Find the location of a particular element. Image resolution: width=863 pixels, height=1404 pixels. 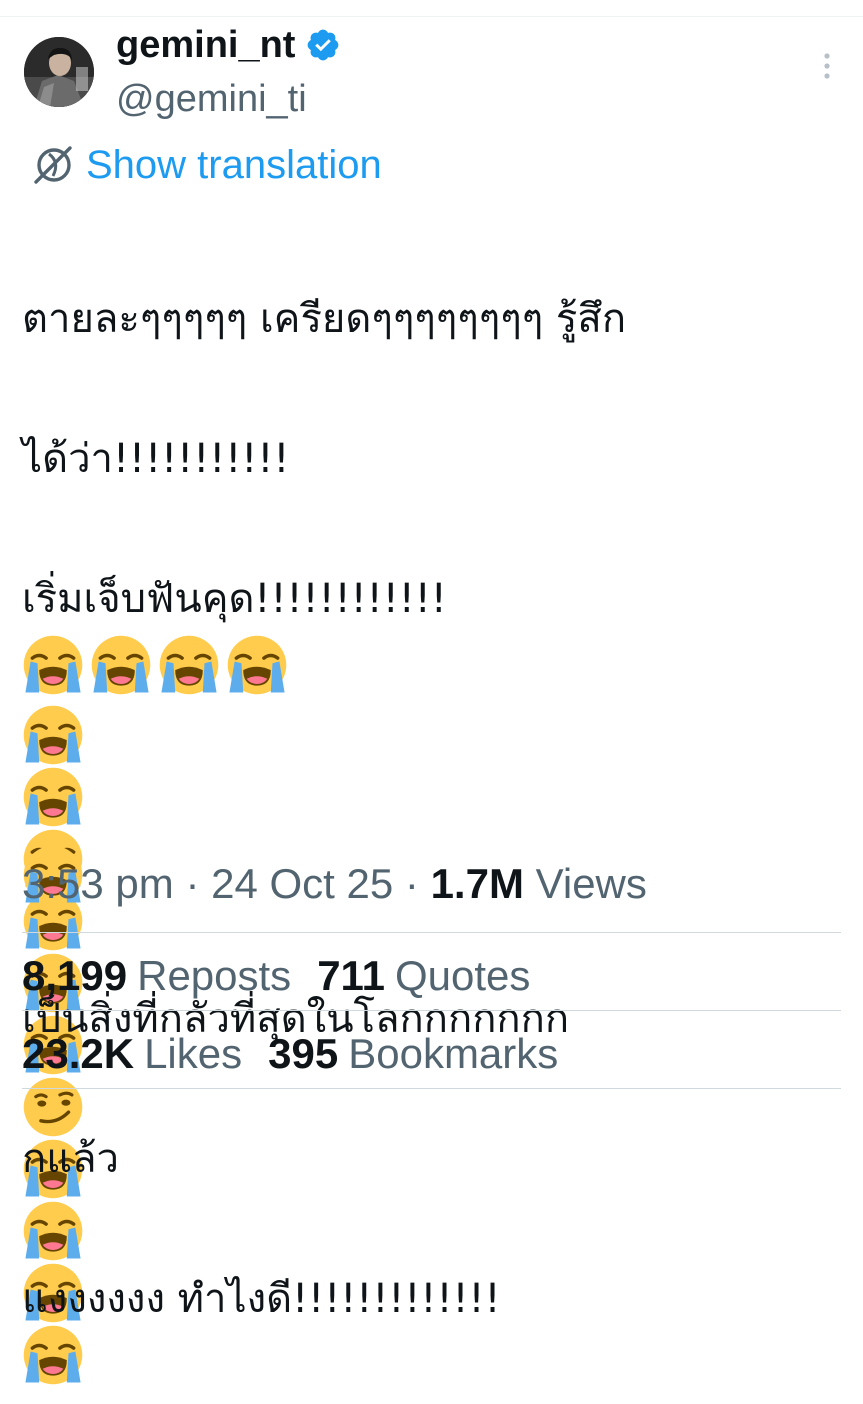

emoji-group is located at coordinates (432, 665).